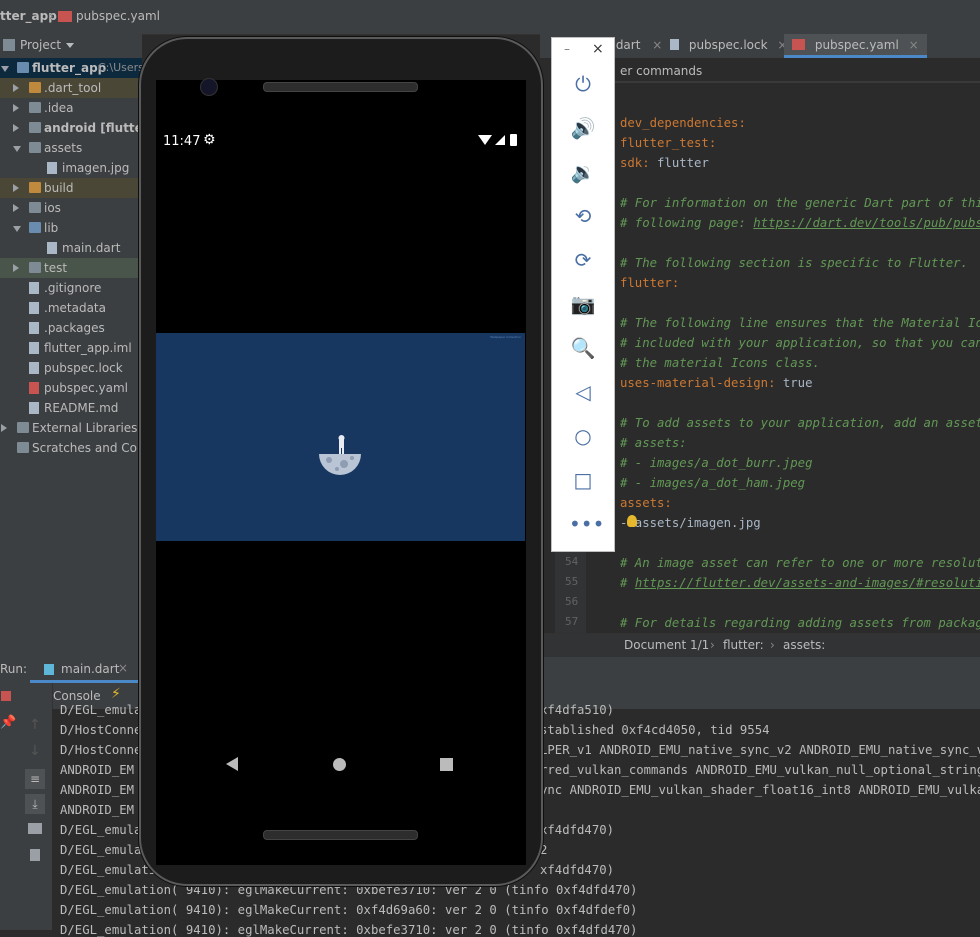 This screenshot has height=937, width=980. I want to click on tree-item: android [flutter_, so click(71, 128).